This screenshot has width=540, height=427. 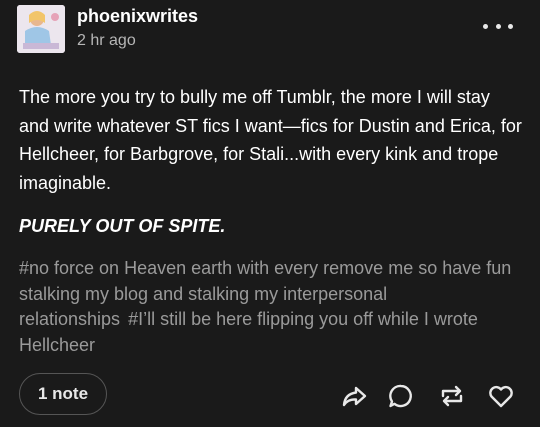 What do you see at coordinates (122, 226) in the screenshot?
I see `post-emphasis: PURELY OUT OF SPITE.` at bounding box center [122, 226].